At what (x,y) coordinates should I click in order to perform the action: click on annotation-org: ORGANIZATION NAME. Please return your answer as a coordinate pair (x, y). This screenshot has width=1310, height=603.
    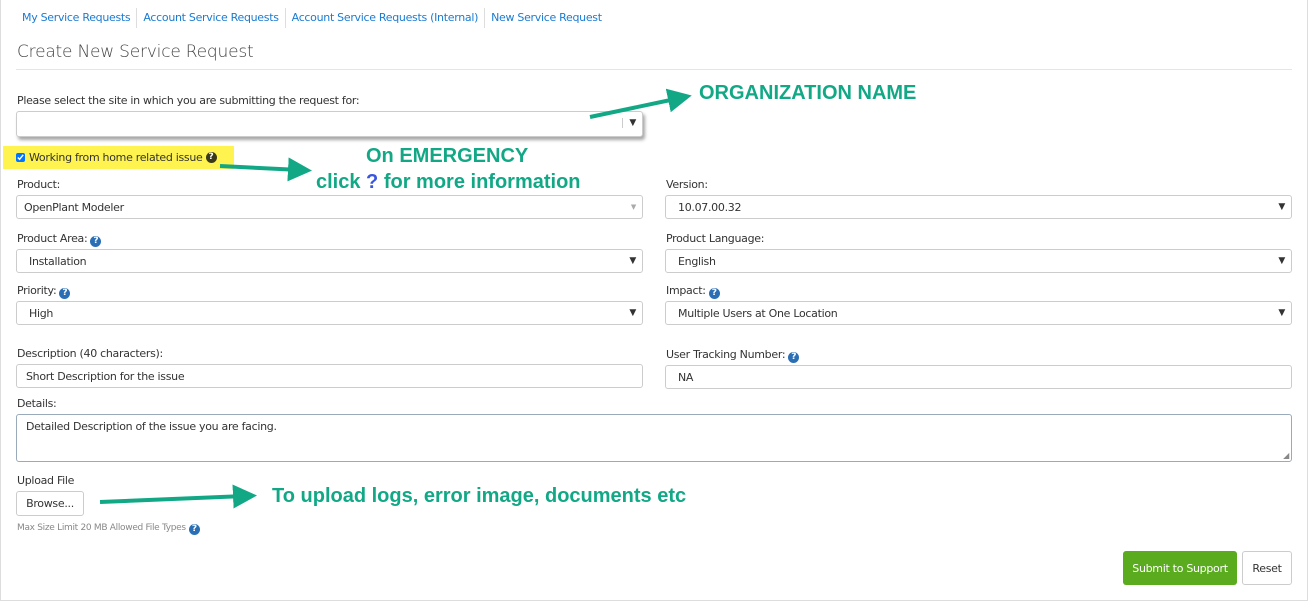
    Looking at the image, I should click on (808, 93).